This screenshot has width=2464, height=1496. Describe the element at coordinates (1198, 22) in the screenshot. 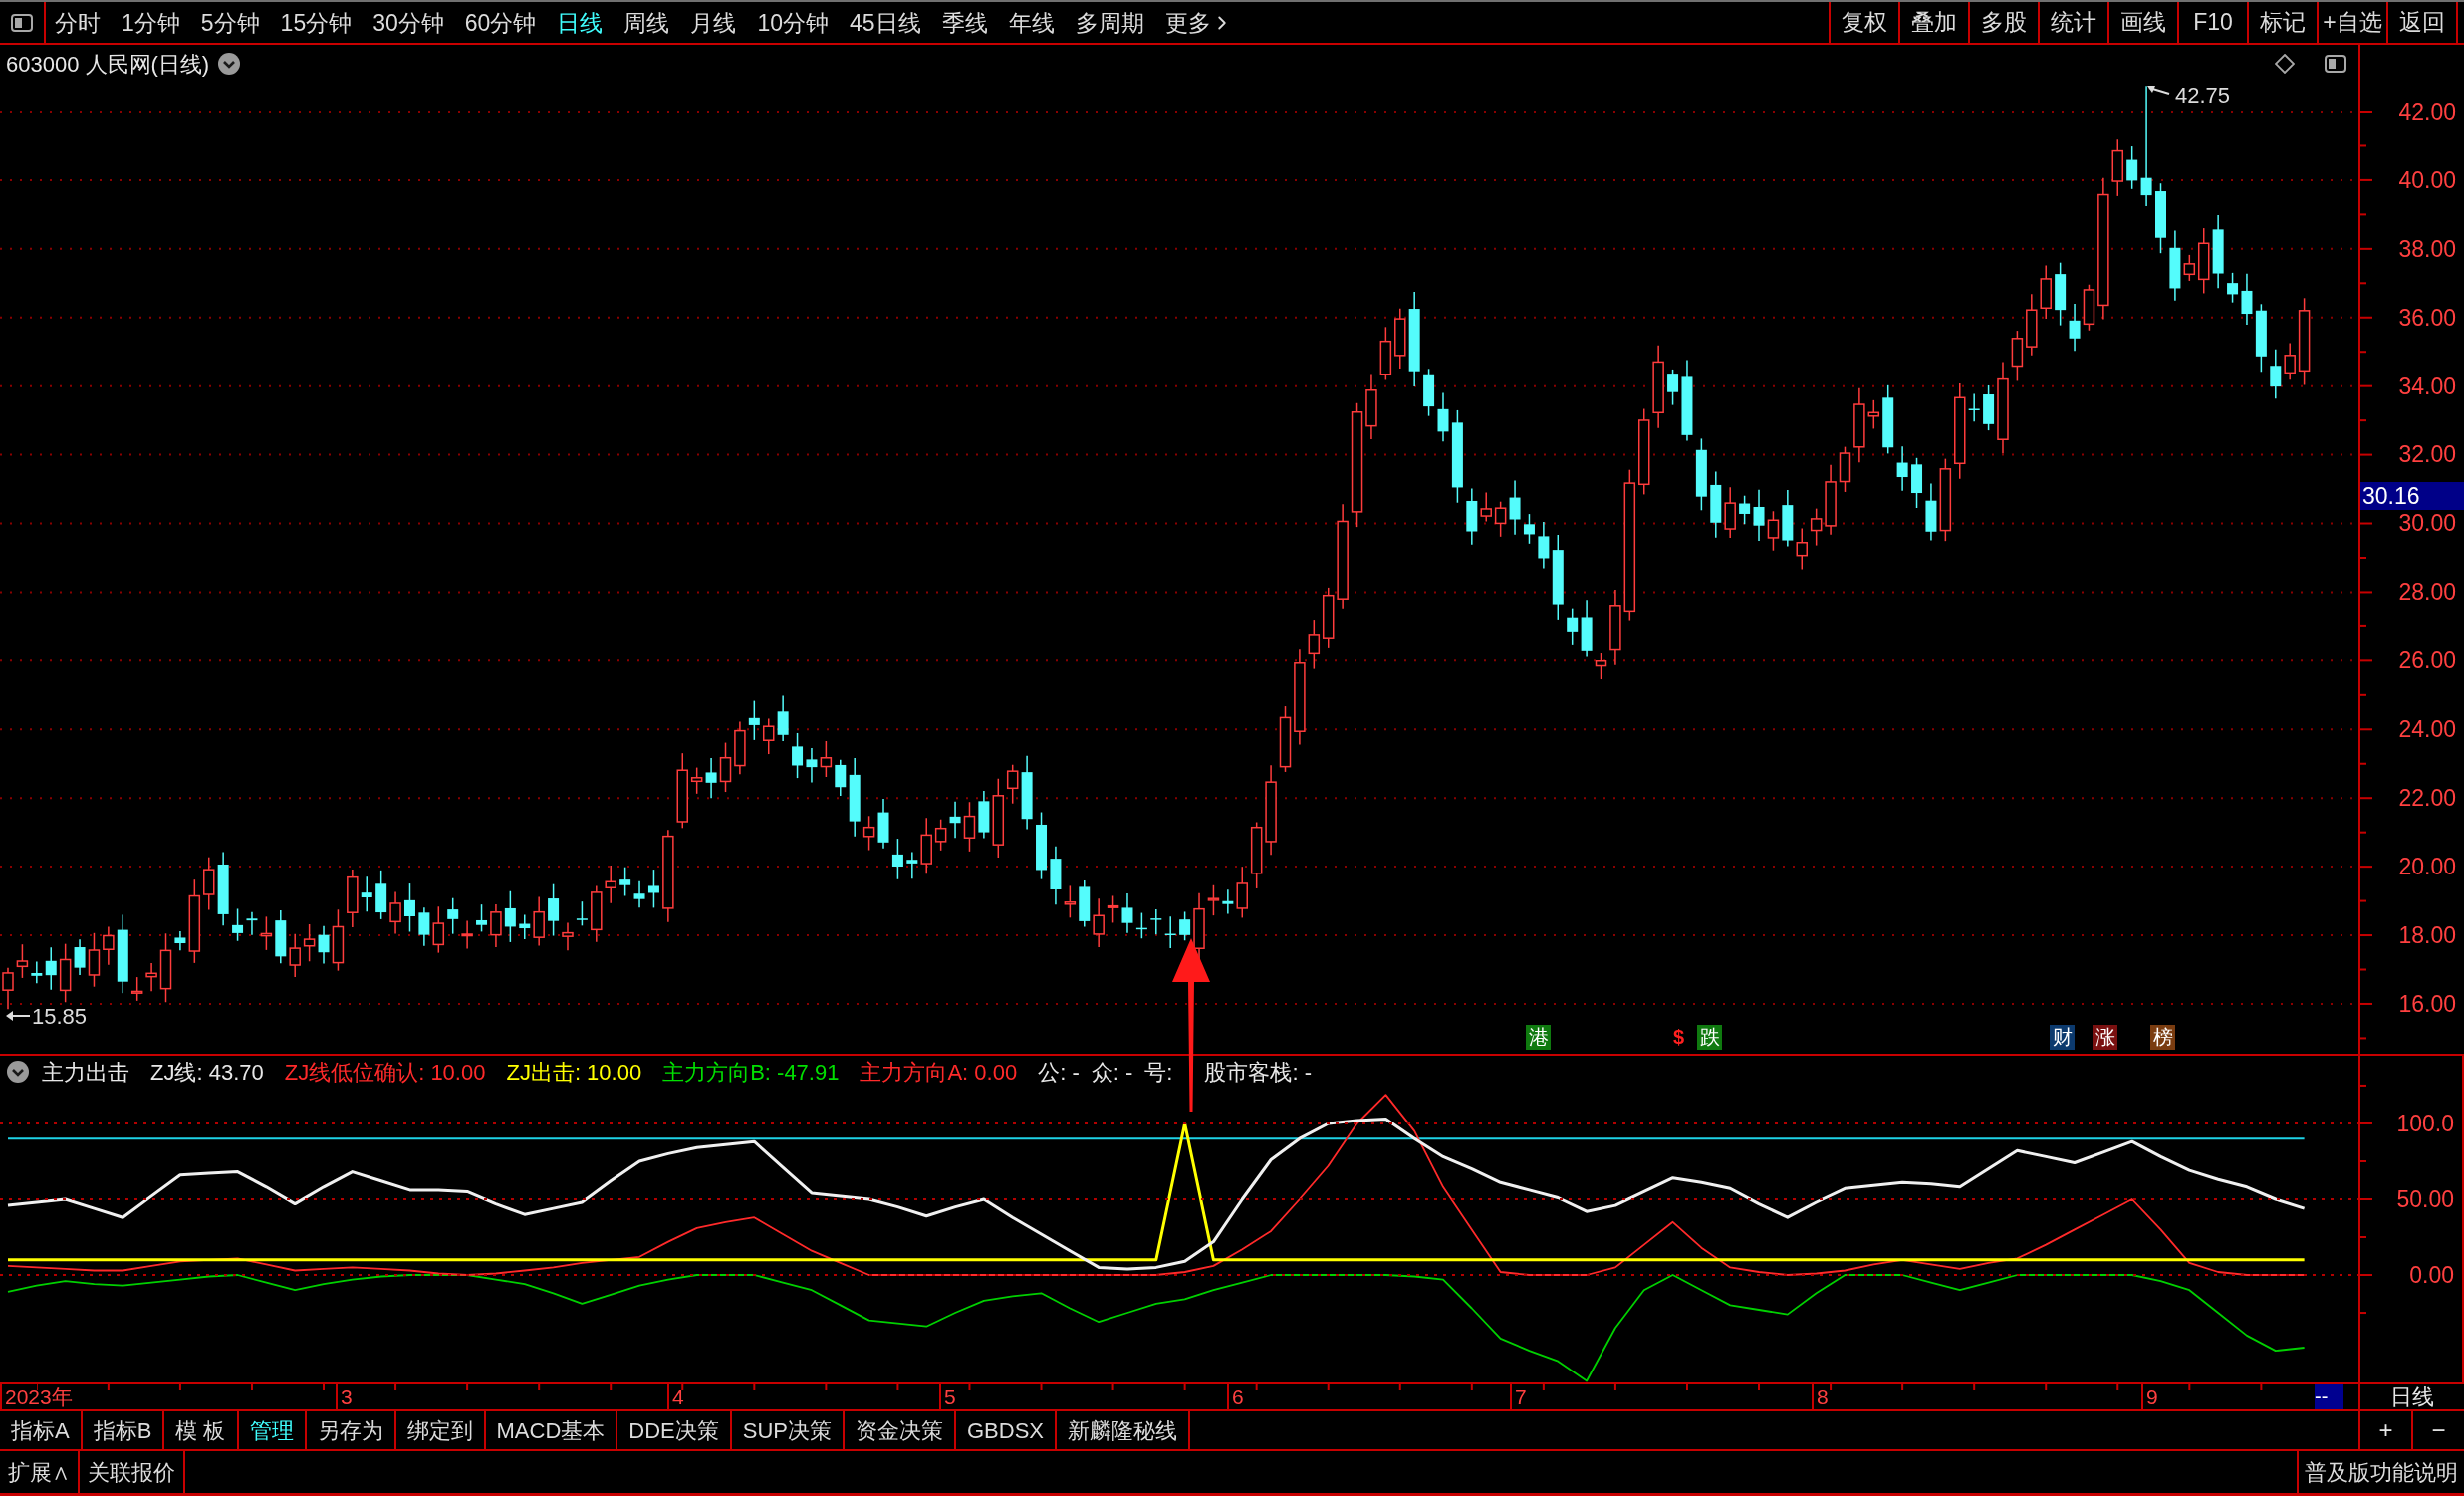

I see `more-button: 更多` at that location.